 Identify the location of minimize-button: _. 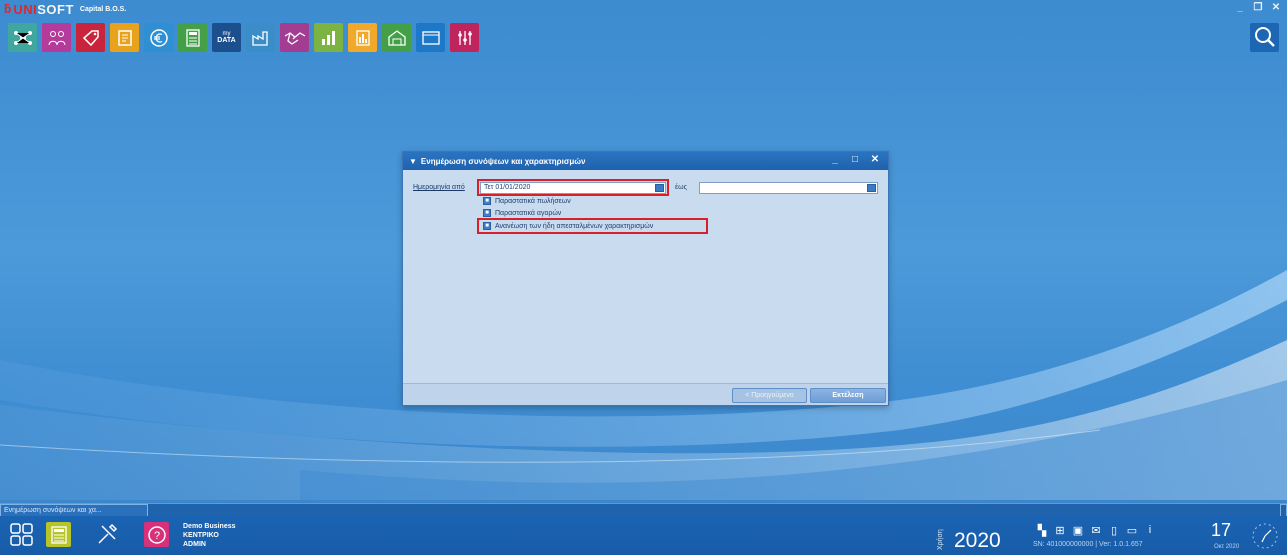
(1240, 7).